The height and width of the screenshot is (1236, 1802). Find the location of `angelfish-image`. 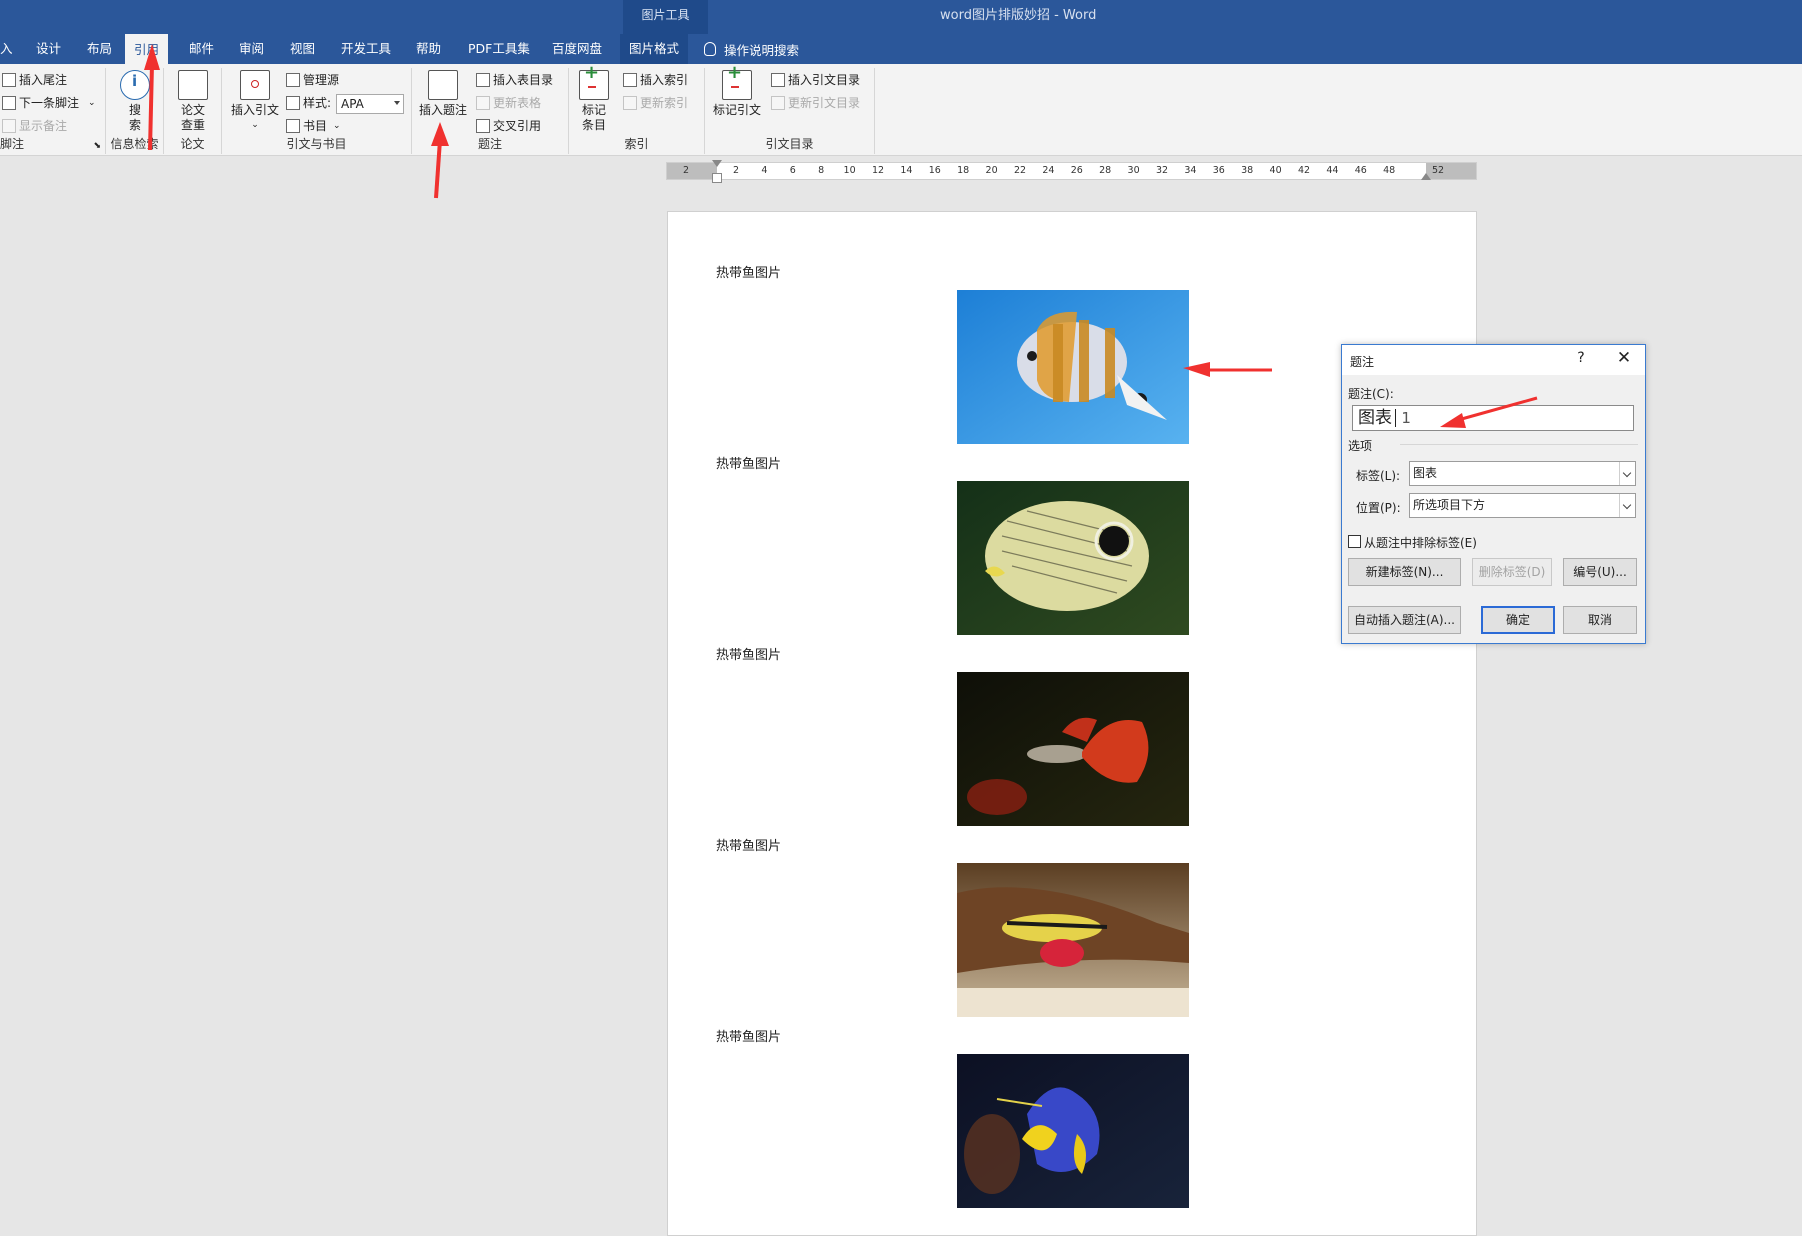

angelfish-image is located at coordinates (1073, 1131).